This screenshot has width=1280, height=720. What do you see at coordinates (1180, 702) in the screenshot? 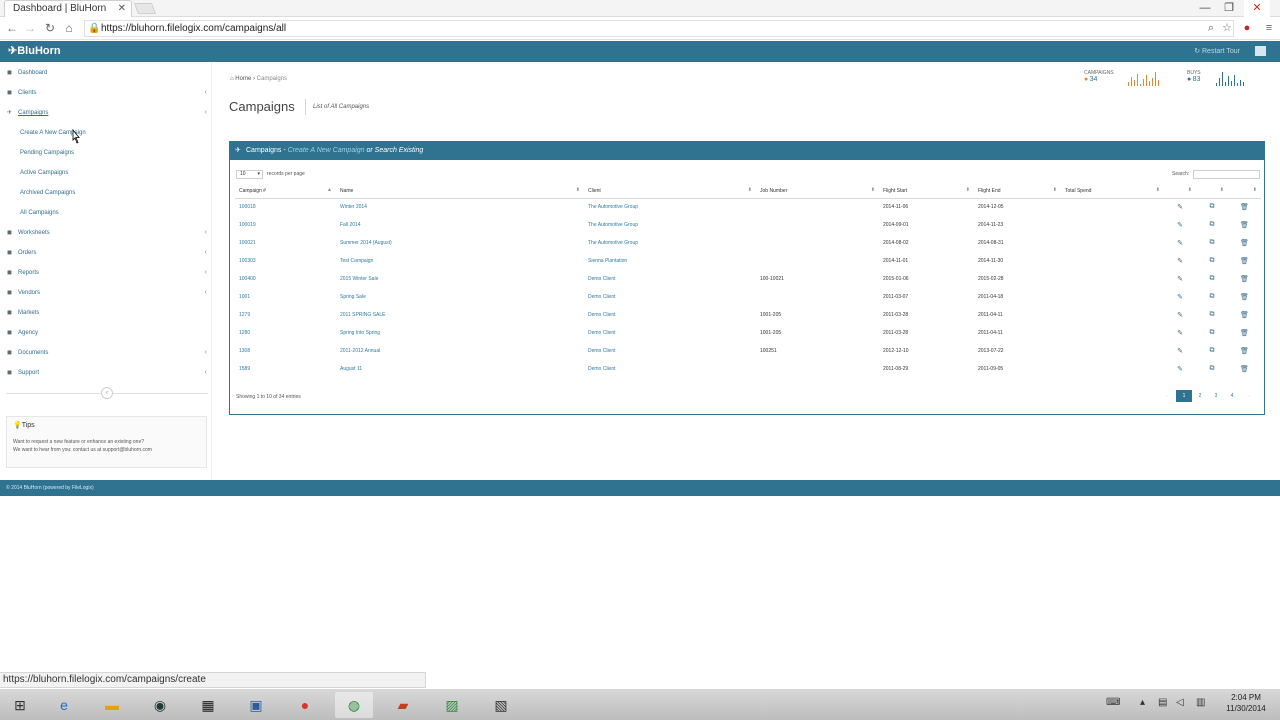
I see `volume-icon: ◁` at bounding box center [1180, 702].